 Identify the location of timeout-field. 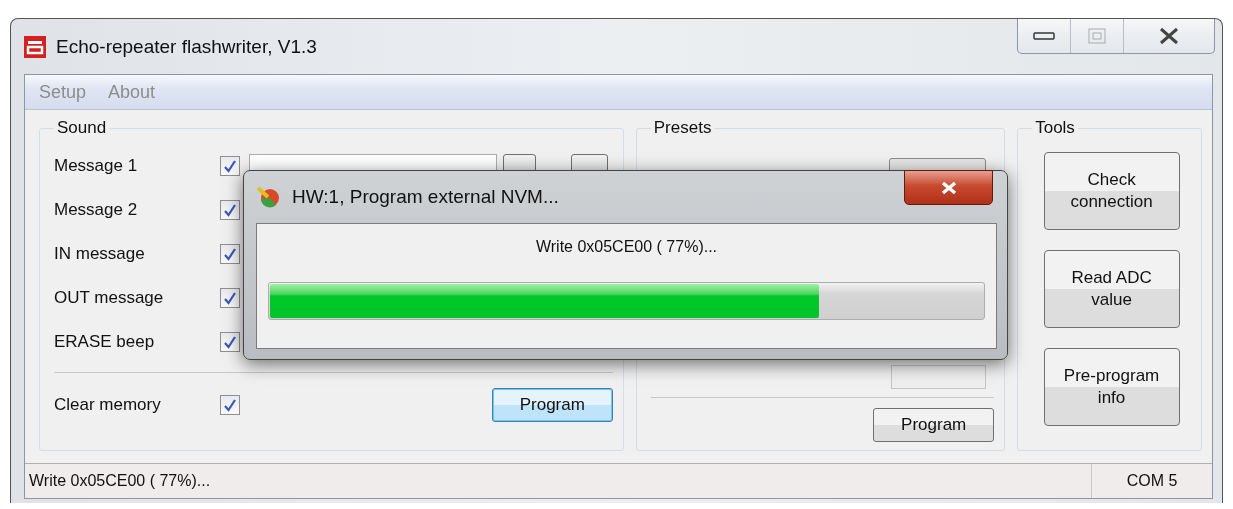
(939, 377).